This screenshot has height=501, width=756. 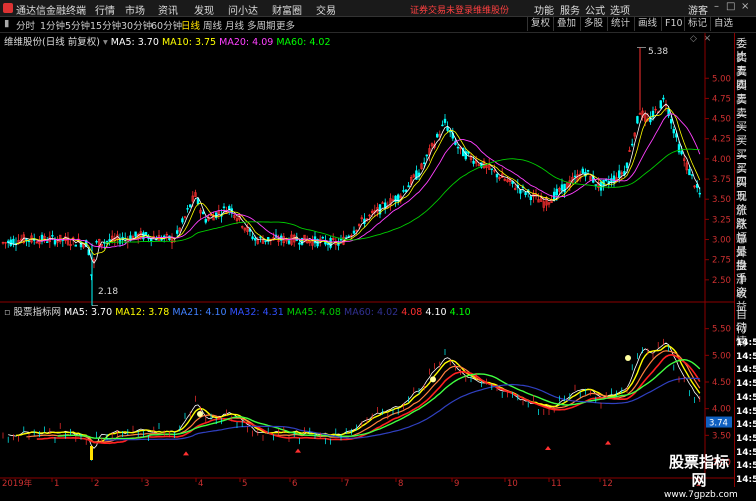 What do you see at coordinates (298, 450) in the screenshot?
I see `buy-arrow` at bounding box center [298, 450].